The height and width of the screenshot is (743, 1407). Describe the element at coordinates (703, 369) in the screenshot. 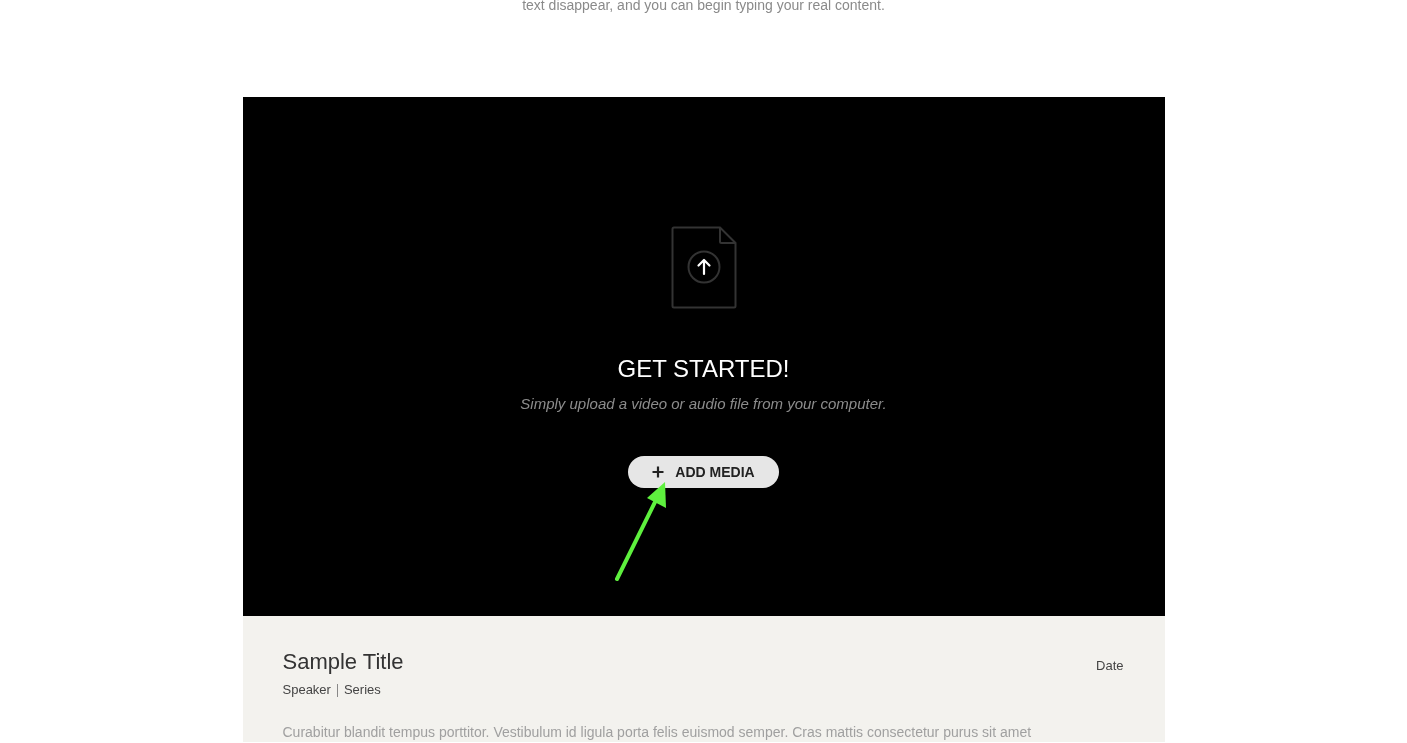

I see `panel-heading: GET STARTED!` at that location.